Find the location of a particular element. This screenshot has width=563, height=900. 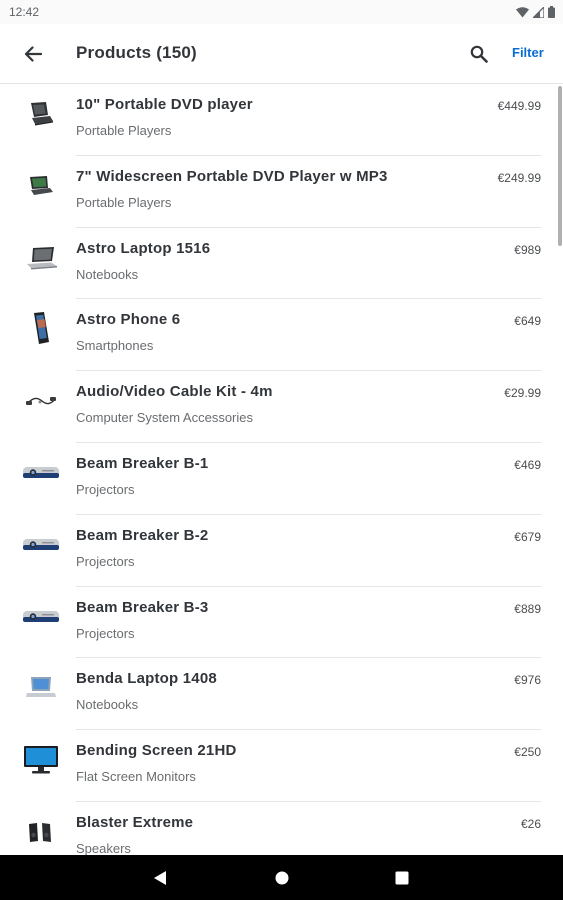

nav-home-button is located at coordinates (282, 878).